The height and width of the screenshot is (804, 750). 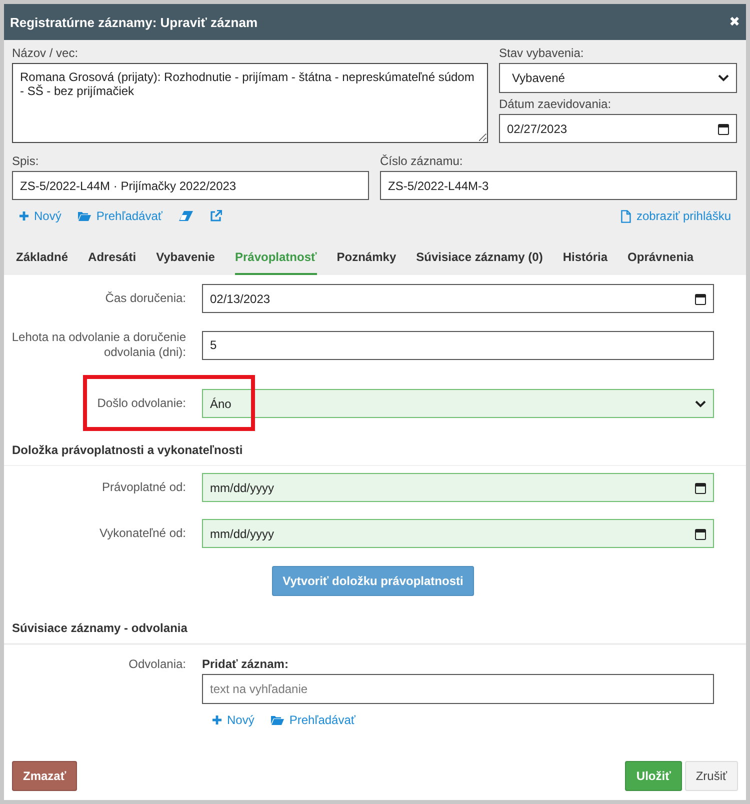 I want to click on tab: Vybavenie, so click(x=185, y=257).